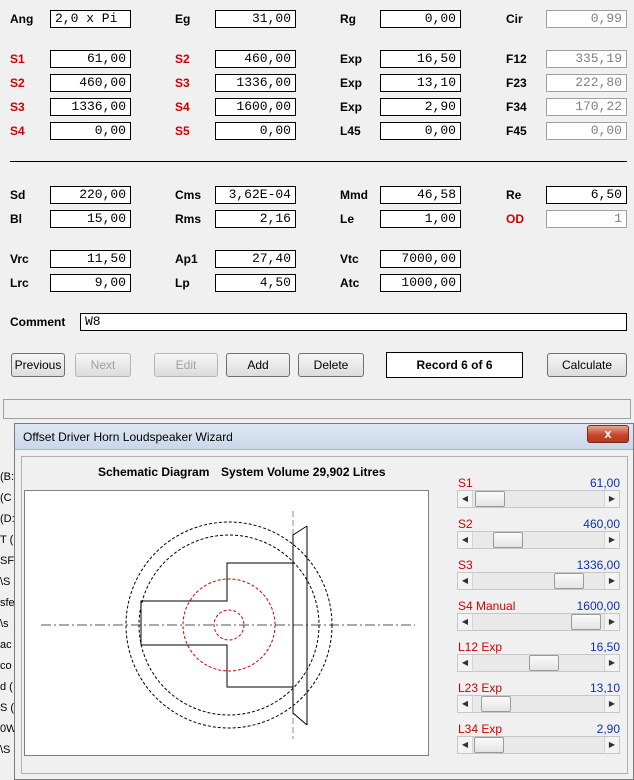 The width and height of the screenshot is (634, 780). Describe the element at coordinates (6, 687) in the screenshot. I see `background-text-fragment: d (` at that location.